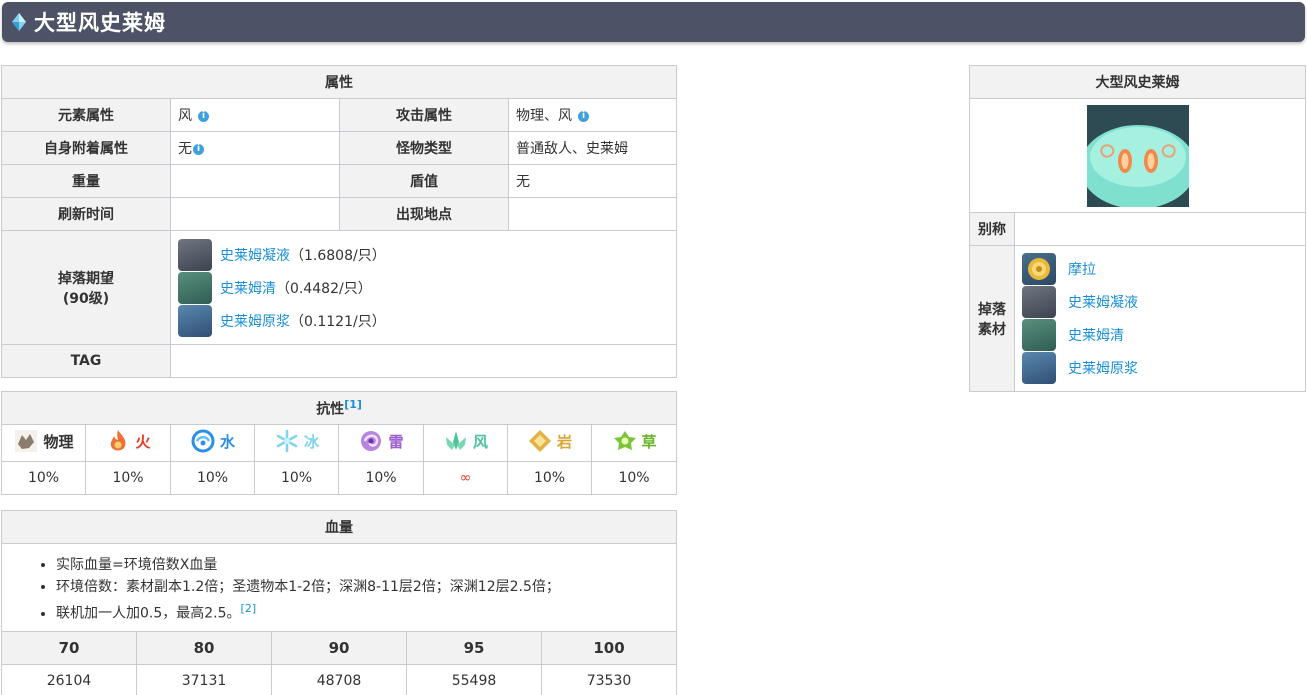  What do you see at coordinates (609, 679) in the screenshot?
I see `hp-value: 73530` at bounding box center [609, 679].